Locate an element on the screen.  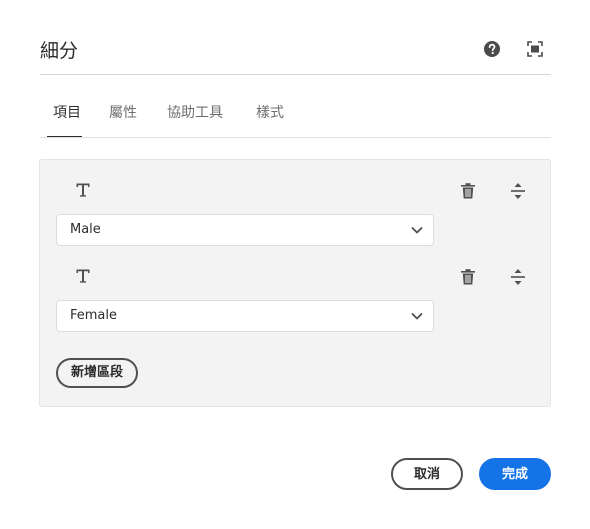
tab-properties: 屬性 is located at coordinates (123, 116).